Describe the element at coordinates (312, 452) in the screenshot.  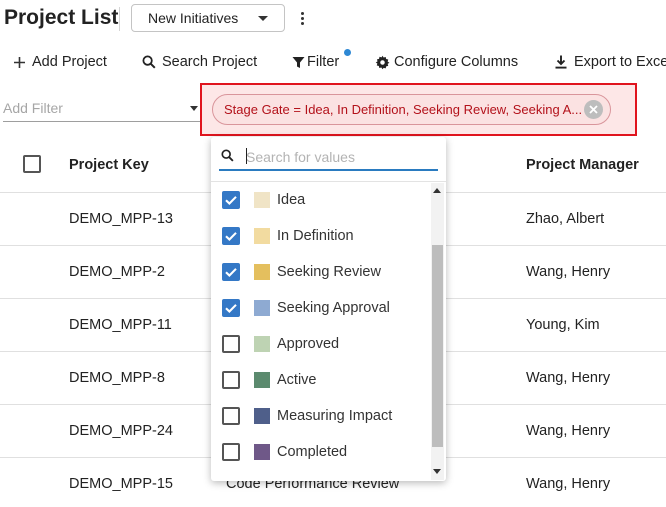
I see `option-label: Completed` at that location.